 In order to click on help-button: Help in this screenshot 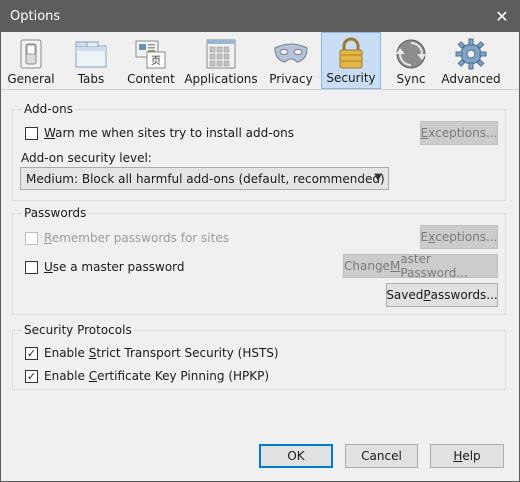, I will do `click(467, 456)`.